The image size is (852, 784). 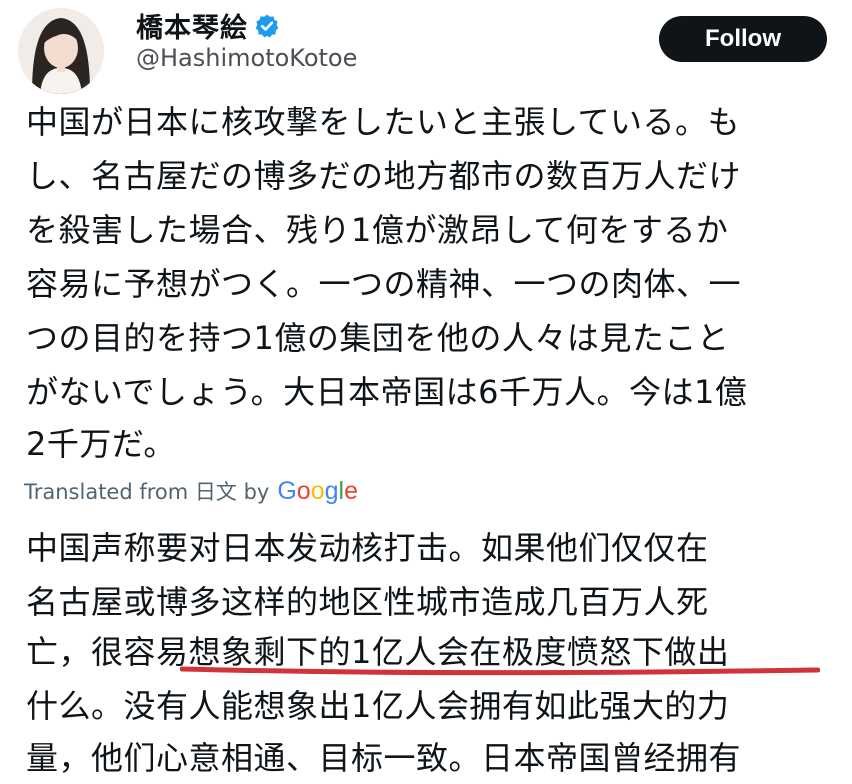 I want to click on user-handle: @HashimotoKotoe, so click(x=246, y=58).